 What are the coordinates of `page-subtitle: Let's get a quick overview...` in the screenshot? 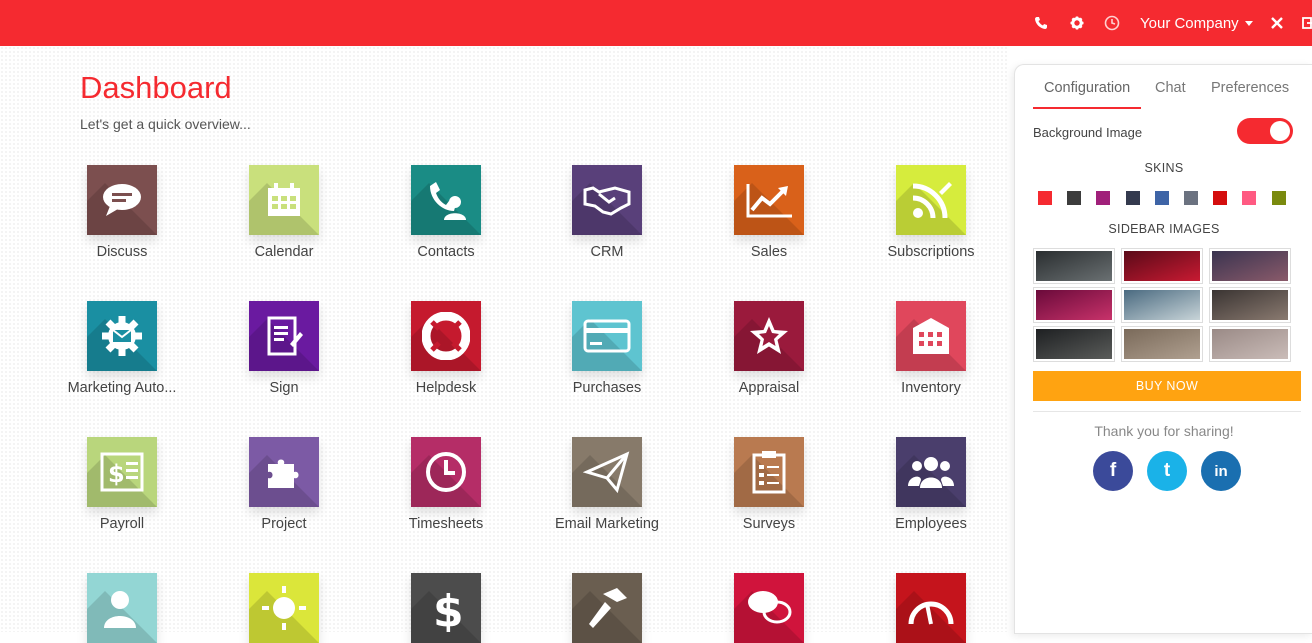 It's located at (165, 124).